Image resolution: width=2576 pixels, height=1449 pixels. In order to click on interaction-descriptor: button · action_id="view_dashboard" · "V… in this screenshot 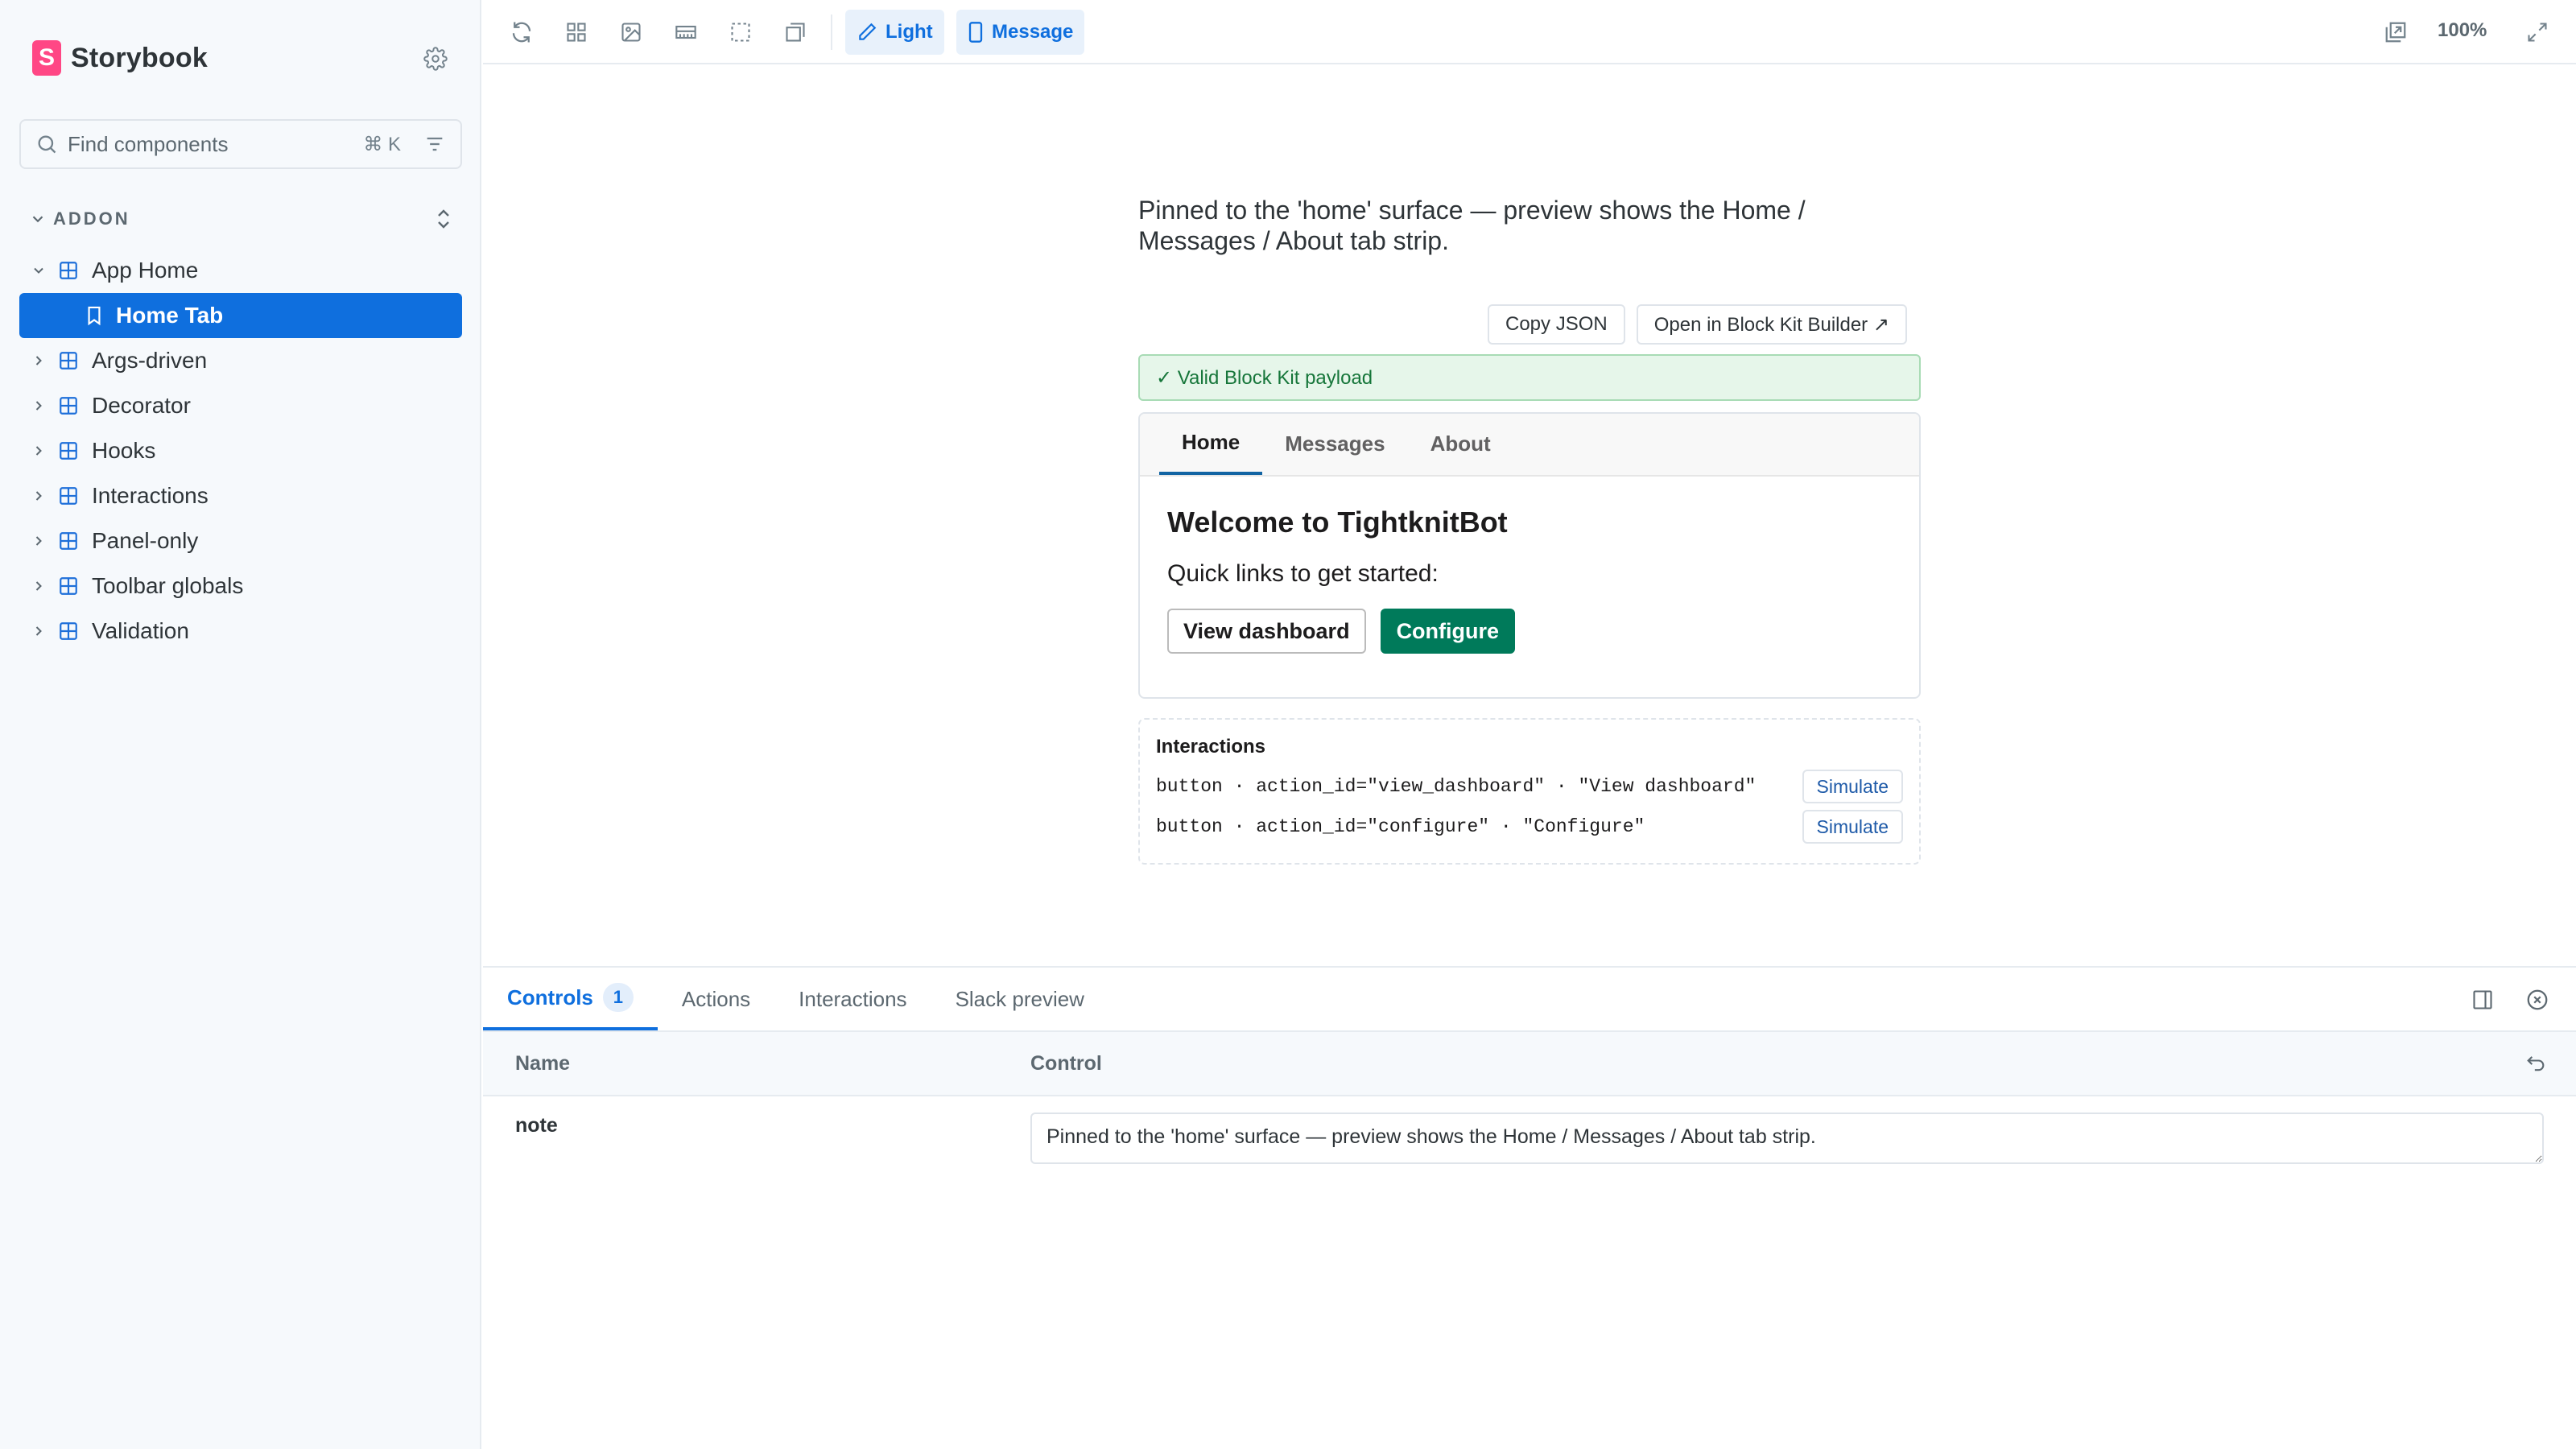, I will do `click(1456, 786)`.